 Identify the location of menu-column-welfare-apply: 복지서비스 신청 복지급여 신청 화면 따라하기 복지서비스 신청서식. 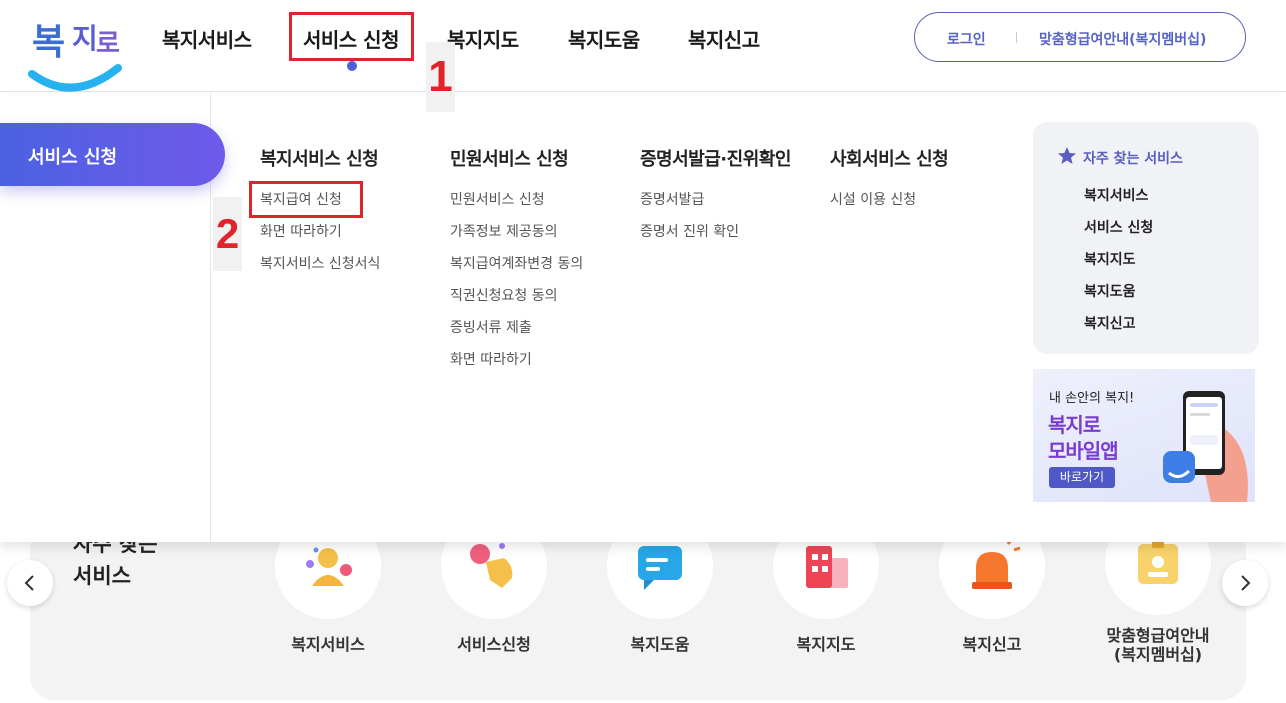
(320, 208).